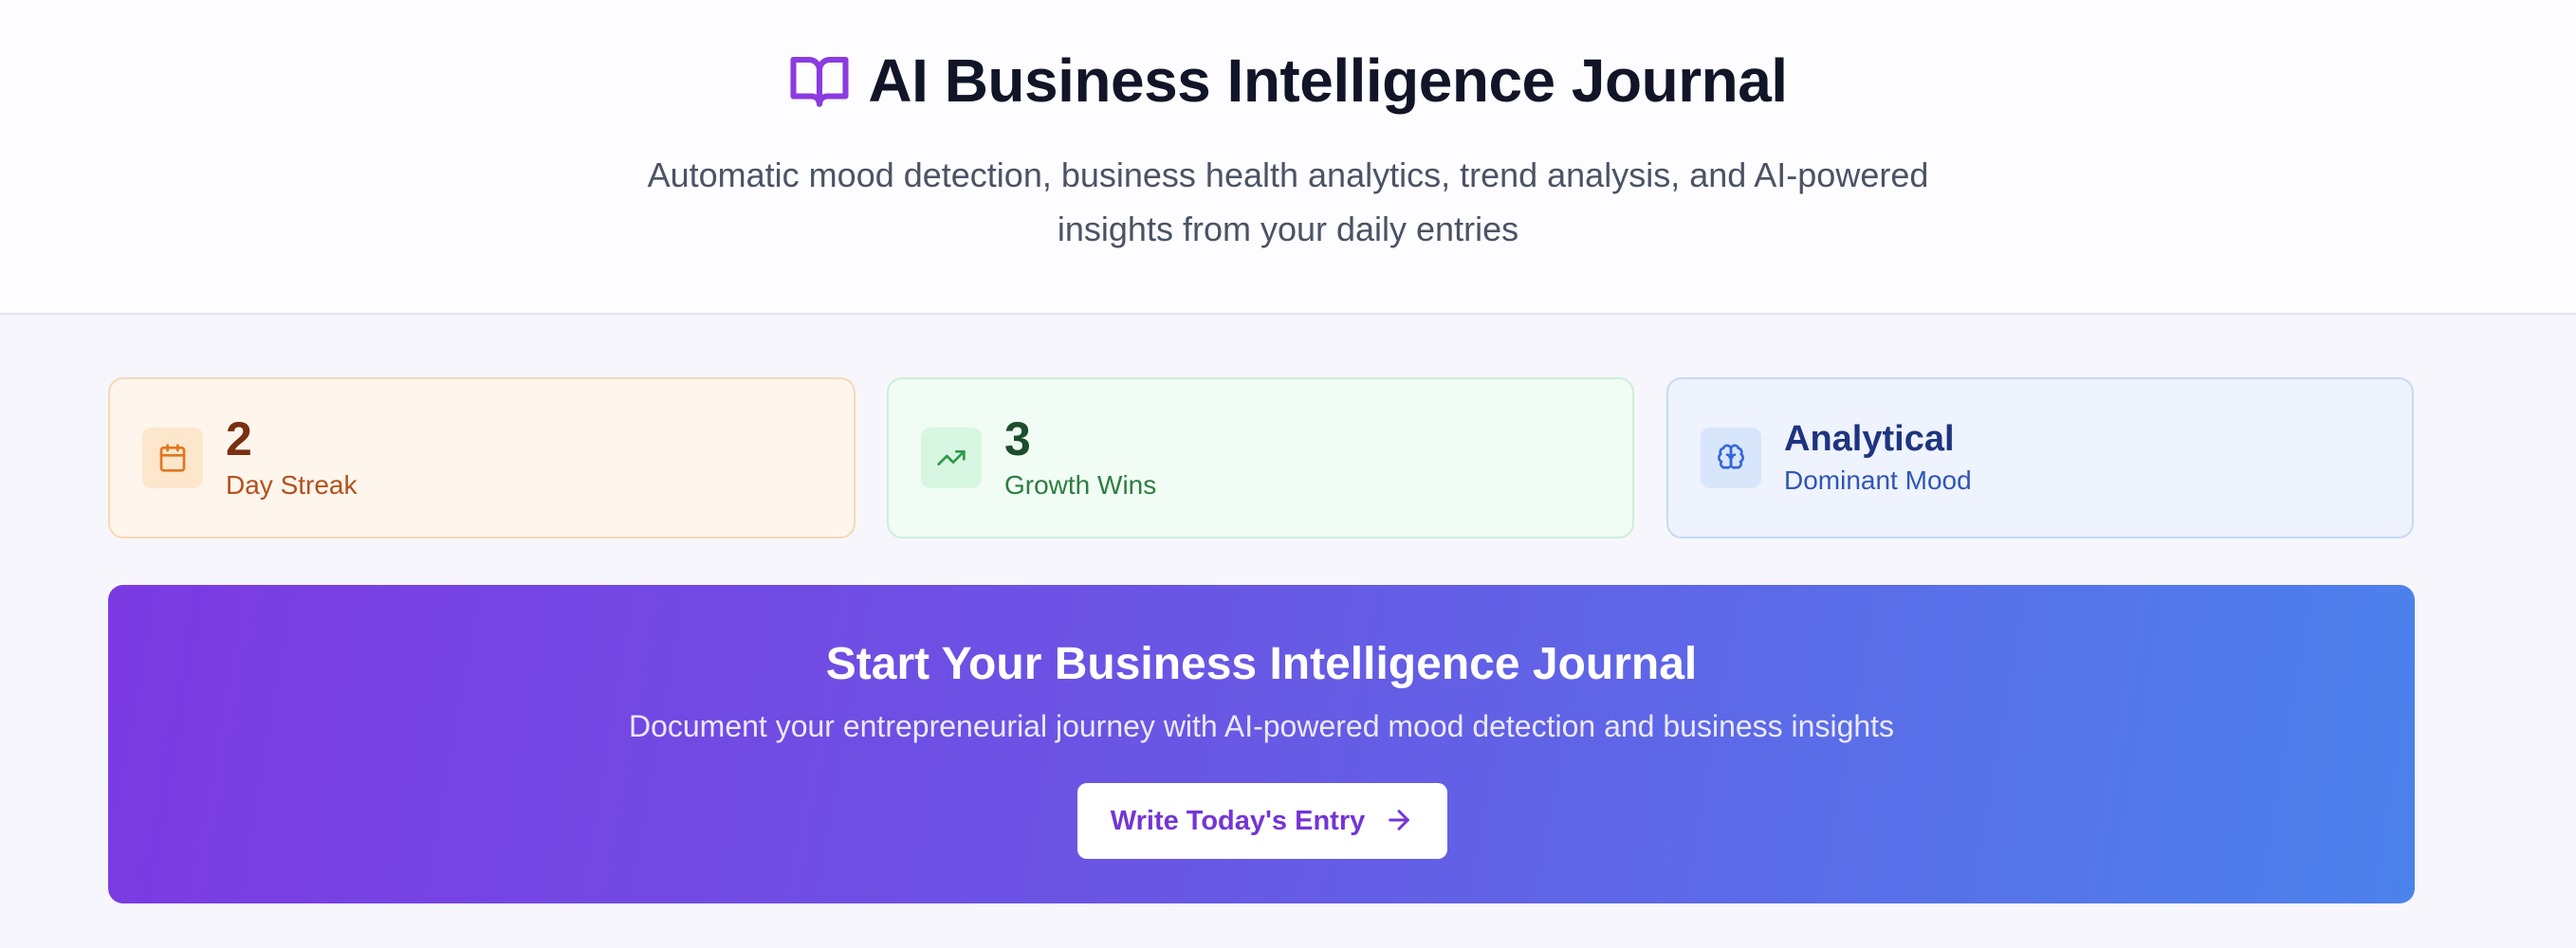  I want to click on stat-value: 3, so click(1017, 438).